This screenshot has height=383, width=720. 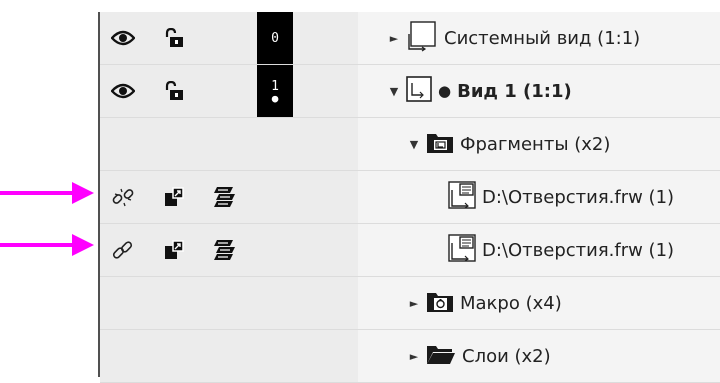 I want to click on layer-number-cell: 1 ●, so click(x=275, y=91).